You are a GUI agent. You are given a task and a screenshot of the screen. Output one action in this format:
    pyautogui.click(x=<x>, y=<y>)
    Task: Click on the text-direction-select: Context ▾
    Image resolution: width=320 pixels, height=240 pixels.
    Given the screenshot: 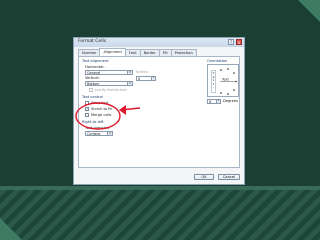 What is the action you would take?
    pyautogui.click(x=99, y=133)
    